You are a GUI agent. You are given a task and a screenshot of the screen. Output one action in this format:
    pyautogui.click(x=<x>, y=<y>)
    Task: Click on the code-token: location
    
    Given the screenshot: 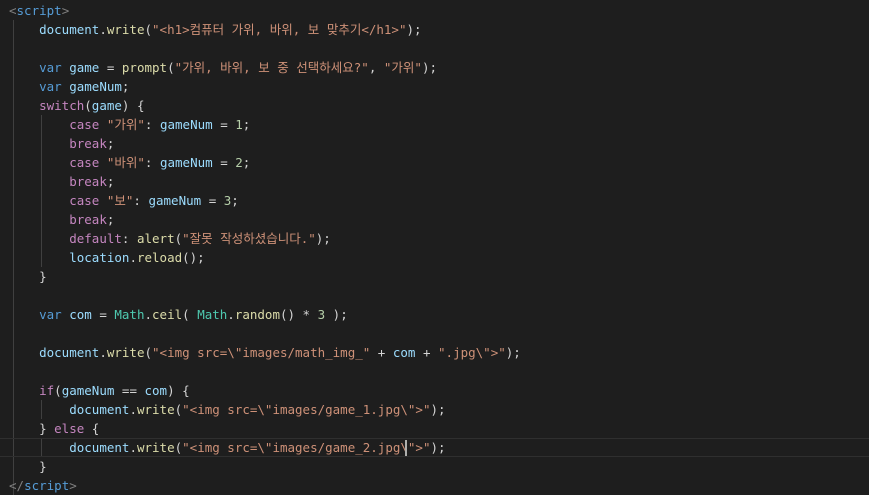 What is the action you would take?
    pyautogui.click(x=99, y=257)
    